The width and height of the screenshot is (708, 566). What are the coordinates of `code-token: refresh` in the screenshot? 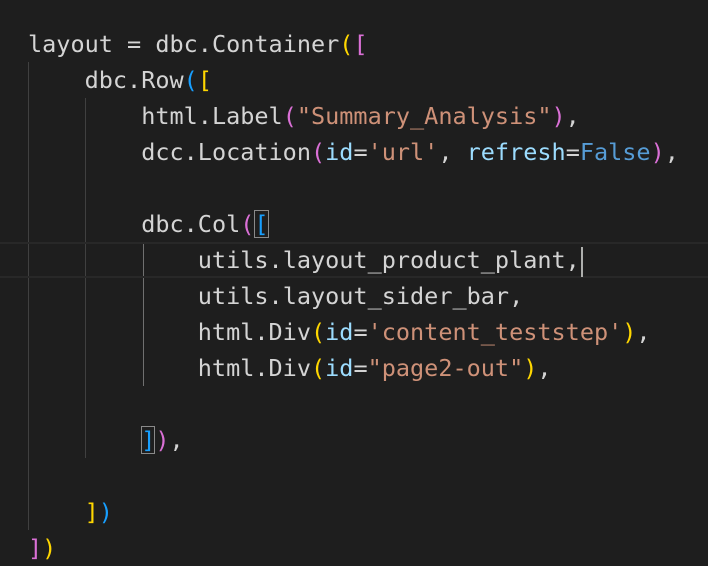 It's located at (516, 152).